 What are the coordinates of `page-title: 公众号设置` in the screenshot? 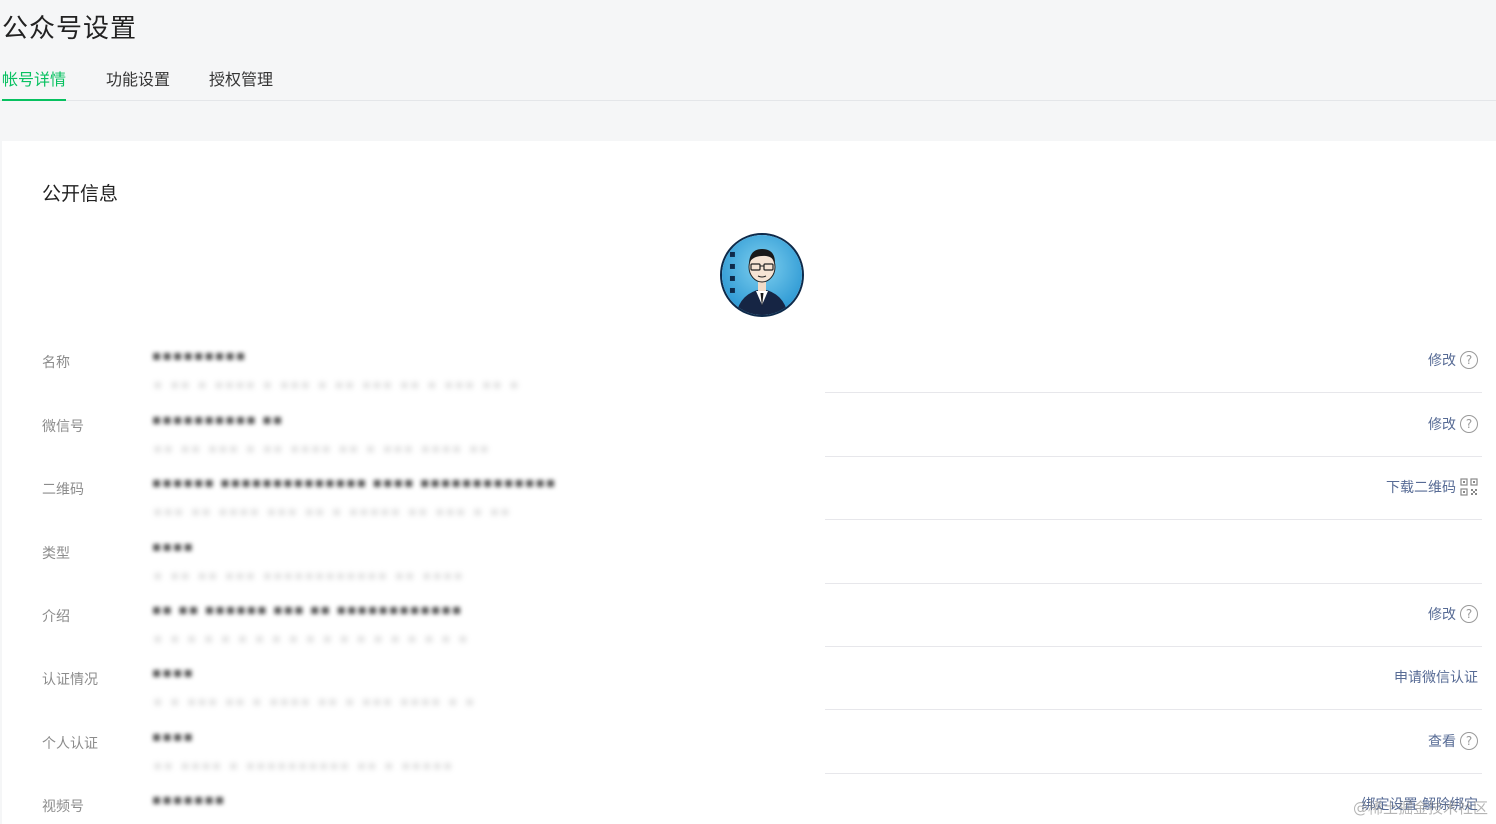 It's located at (70, 29).